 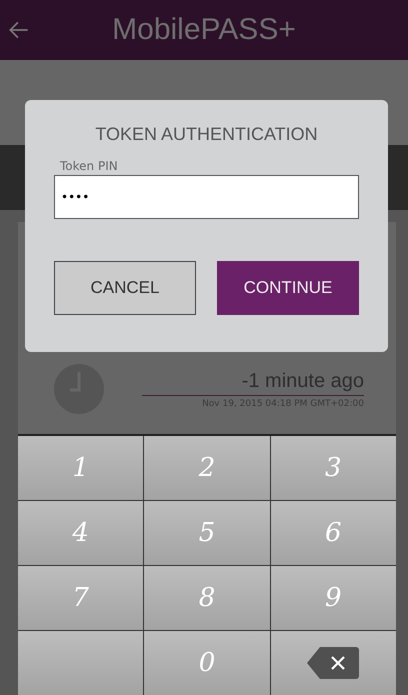 What do you see at coordinates (333, 468) in the screenshot?
I see `keypad-key: 3` at bounding box center [333, 468].